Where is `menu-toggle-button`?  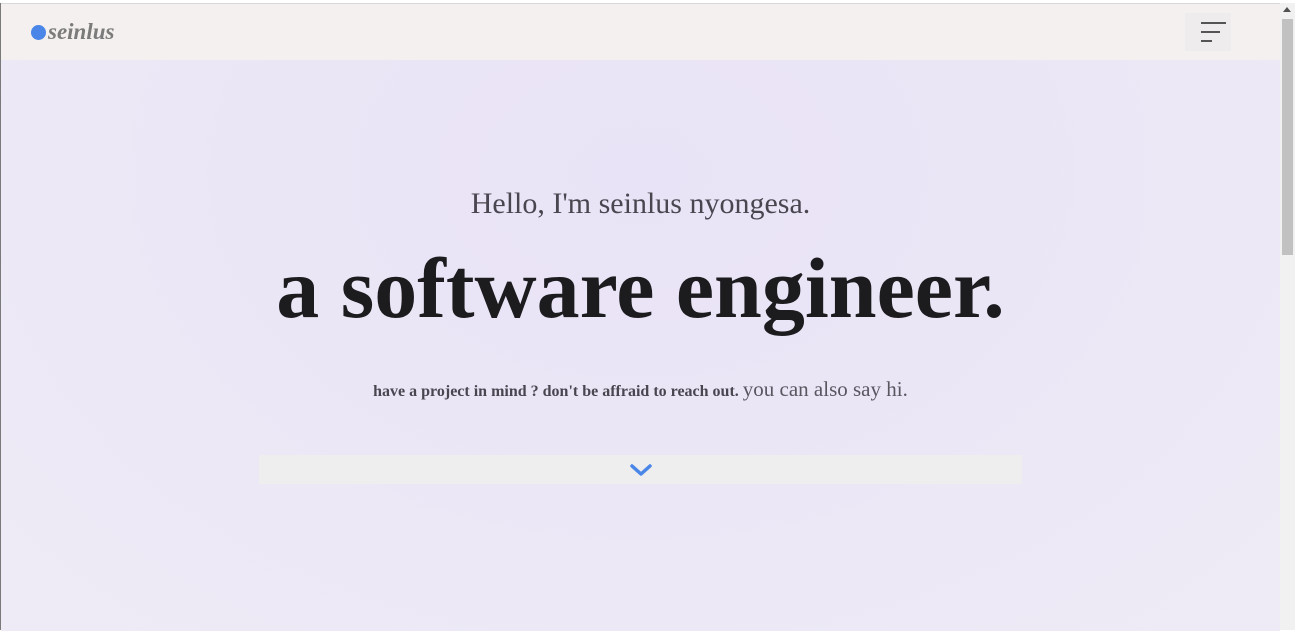
menu-toggle-button is located at coordinates (1208, 32).